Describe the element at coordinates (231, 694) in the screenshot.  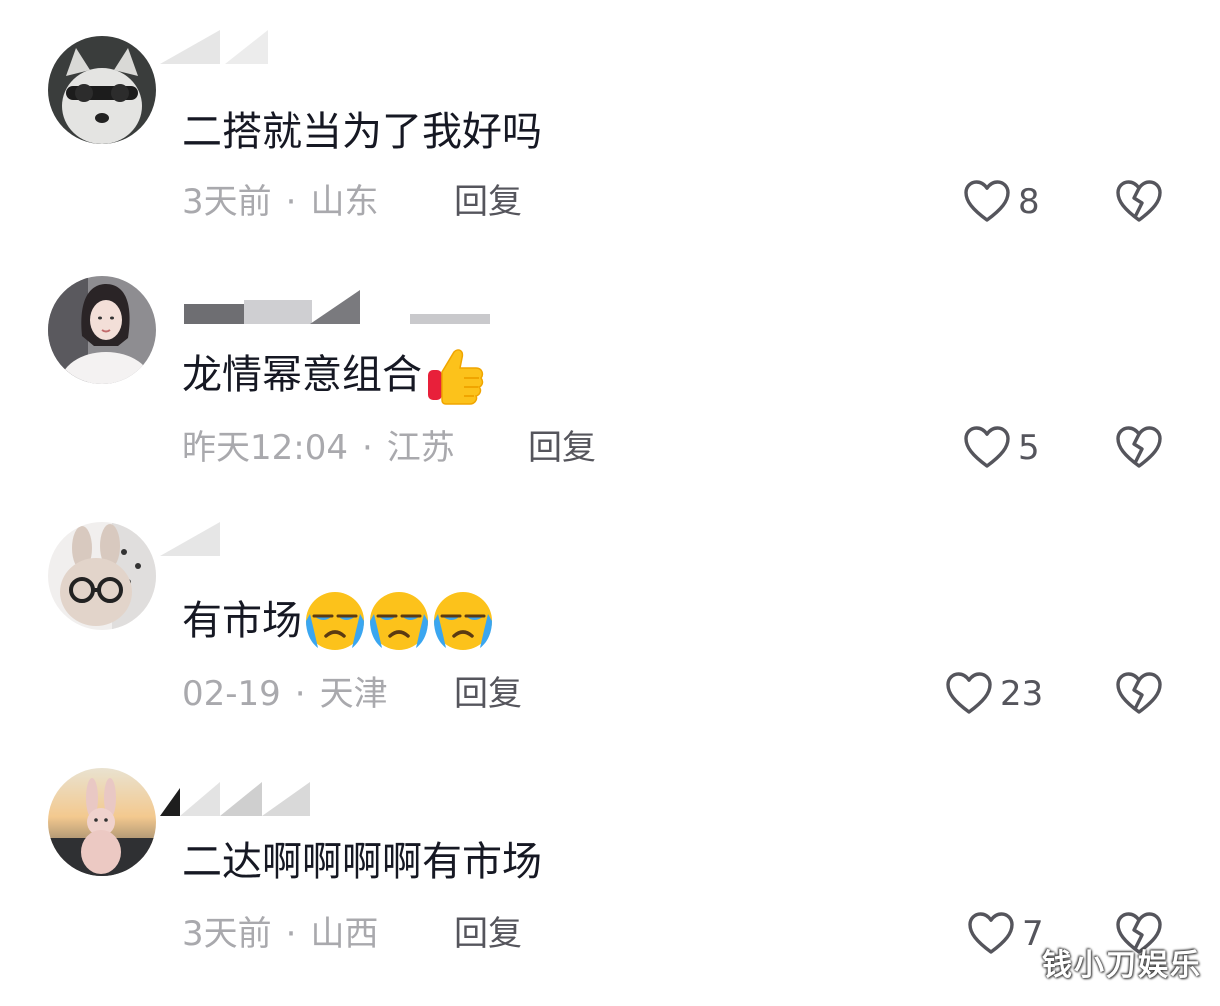
I see `comment-time: 02-19` at that location.